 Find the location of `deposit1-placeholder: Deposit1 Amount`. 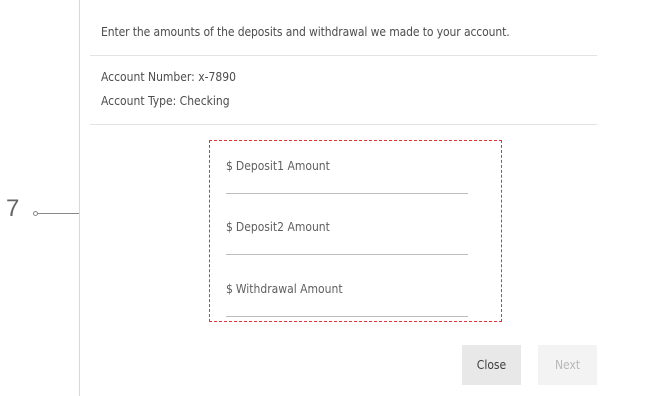

deposit1-placeholder: Deposit1 Amount is located at coordinates (282, 166).